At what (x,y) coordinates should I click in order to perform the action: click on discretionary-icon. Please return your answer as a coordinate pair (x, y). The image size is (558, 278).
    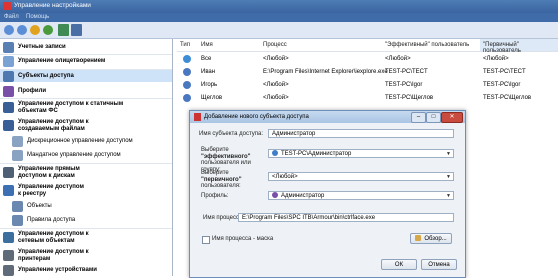
    Looking at the image, I should click on (17, 141).